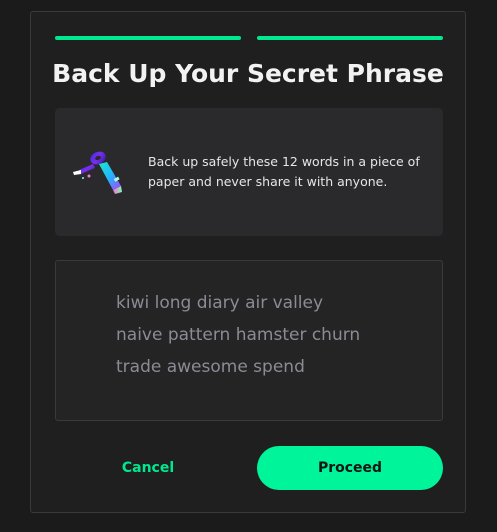 The width and height of the screenshot is (497, 532). I want to click on cancel-button: Cancel, so click(148, 468).